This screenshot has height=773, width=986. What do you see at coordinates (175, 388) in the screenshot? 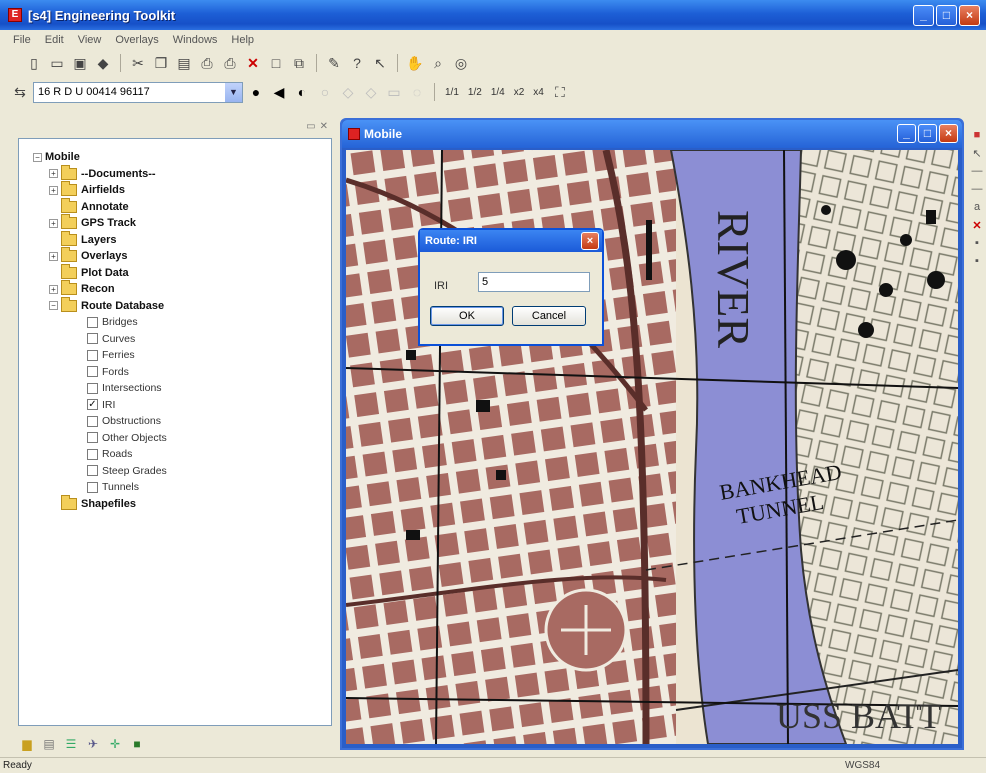
I see `route-item-intersections: Intersections` at bounding box center [175, 388].